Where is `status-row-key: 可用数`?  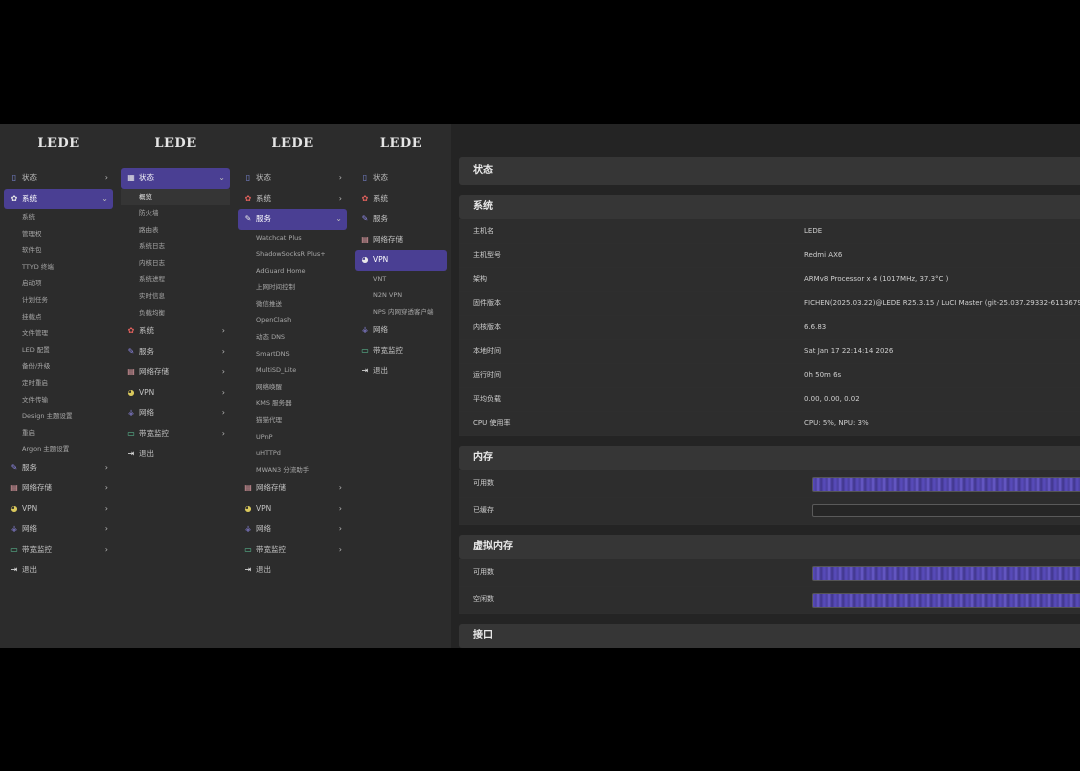
status-row-key: 可用数 is located at coordinates (483, 572).